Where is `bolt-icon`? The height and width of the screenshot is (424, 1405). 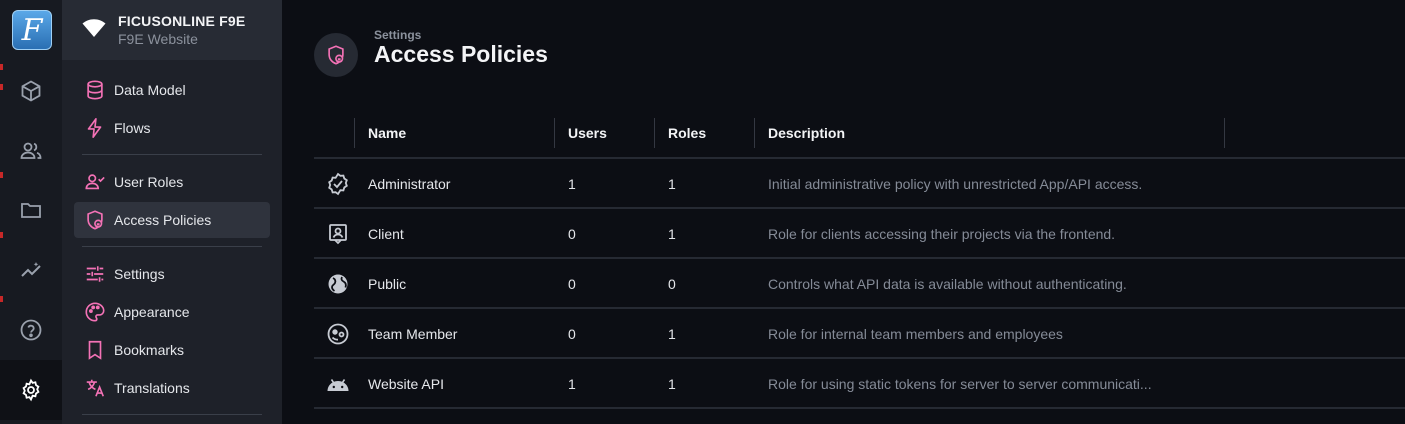 bolt-icon is located at coordinates (95, 128).